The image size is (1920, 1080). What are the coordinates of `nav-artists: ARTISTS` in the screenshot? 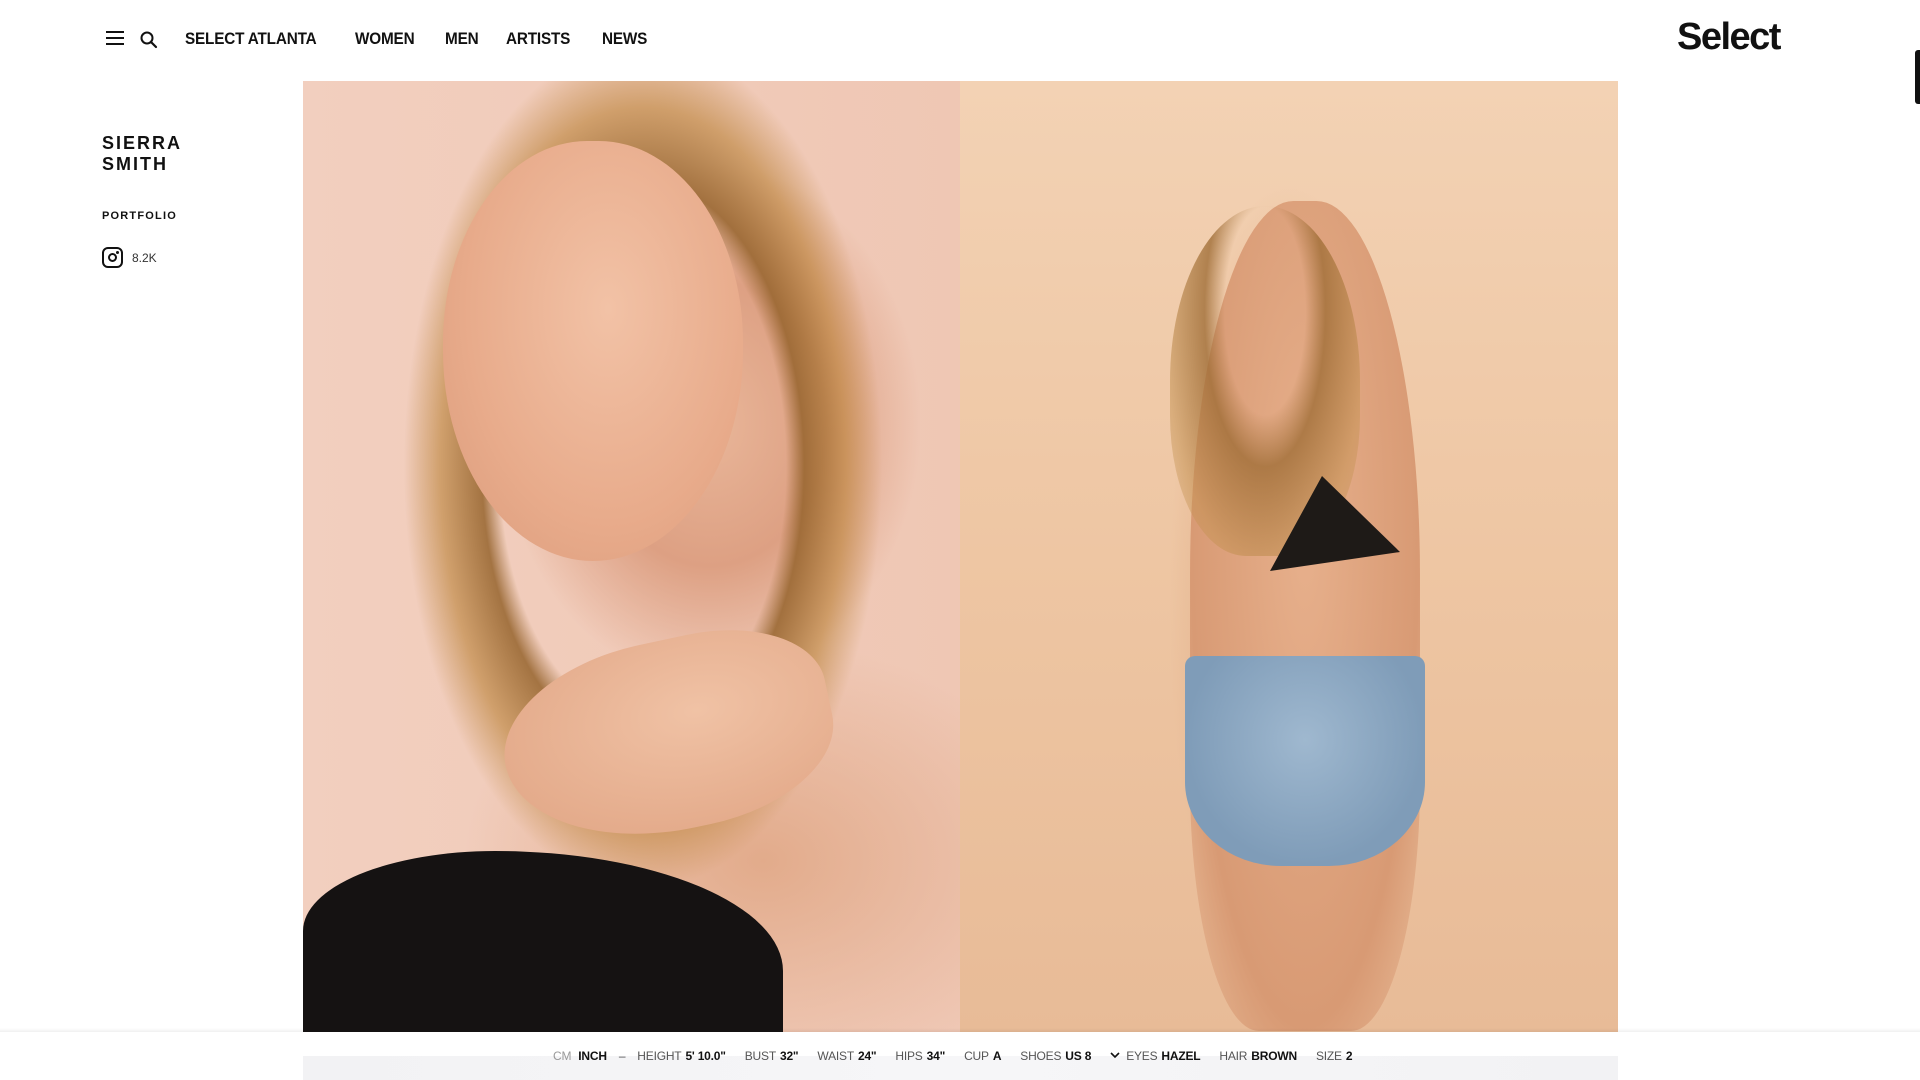 It's located at (538, 39).